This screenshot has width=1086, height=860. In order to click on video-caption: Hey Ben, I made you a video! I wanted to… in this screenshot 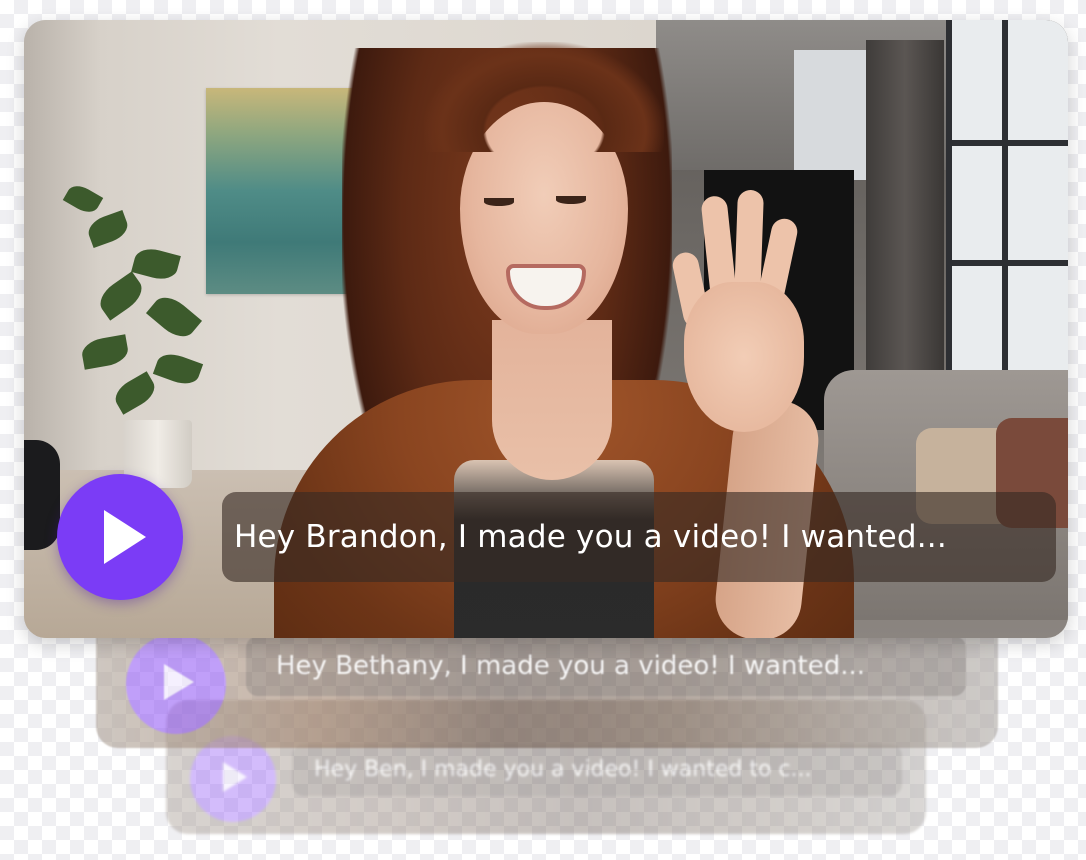, I will do `click(597, 770)`.